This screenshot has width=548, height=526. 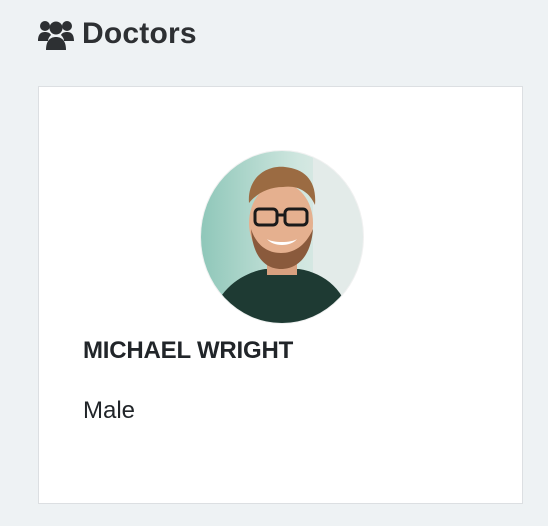 I want to click on page-title: Doctors, so click(x=139, y=33).